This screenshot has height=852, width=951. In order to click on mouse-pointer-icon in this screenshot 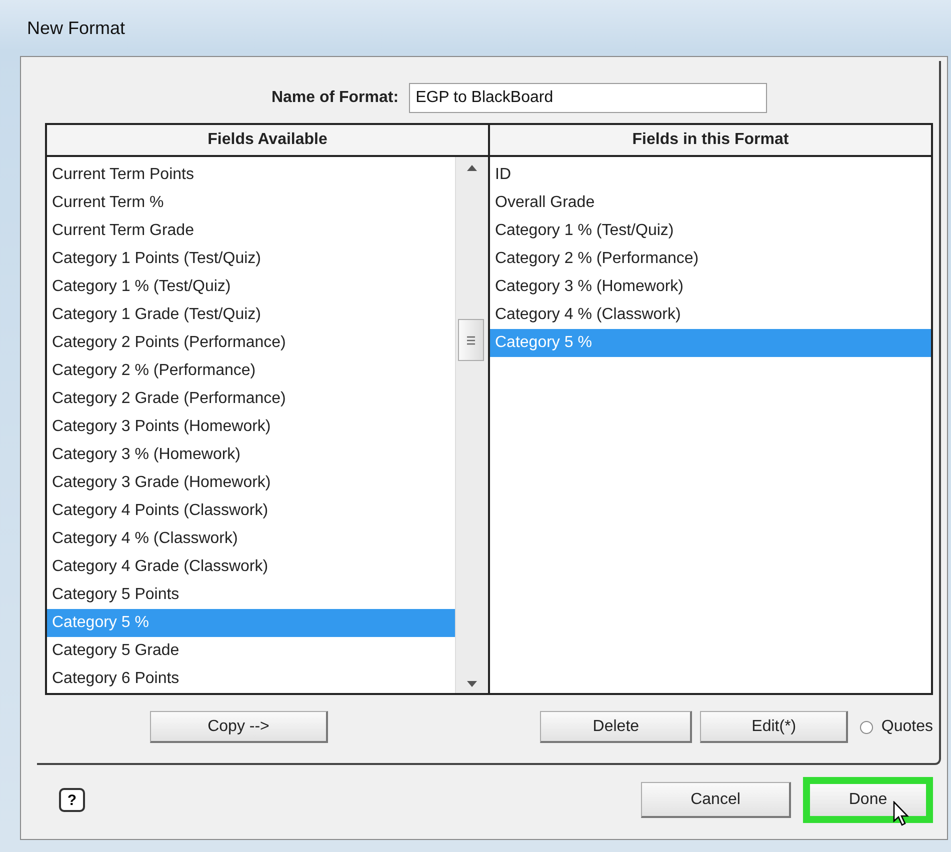, I will do `click(902, 814)`.